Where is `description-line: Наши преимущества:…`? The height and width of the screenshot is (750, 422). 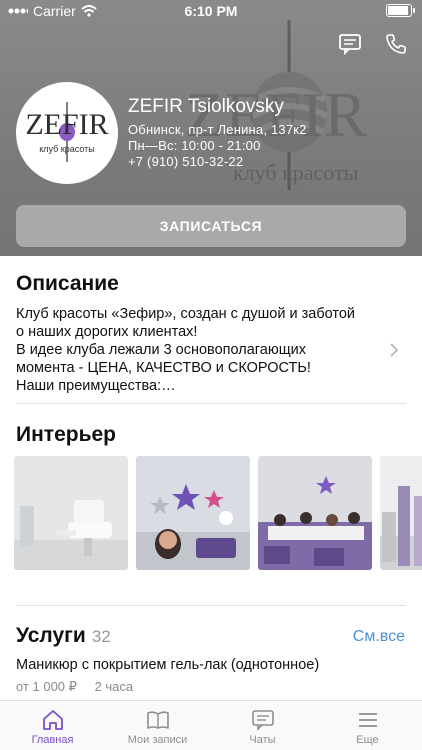 description-line: Наши преимущества:… is located at coordinates (96, 386).